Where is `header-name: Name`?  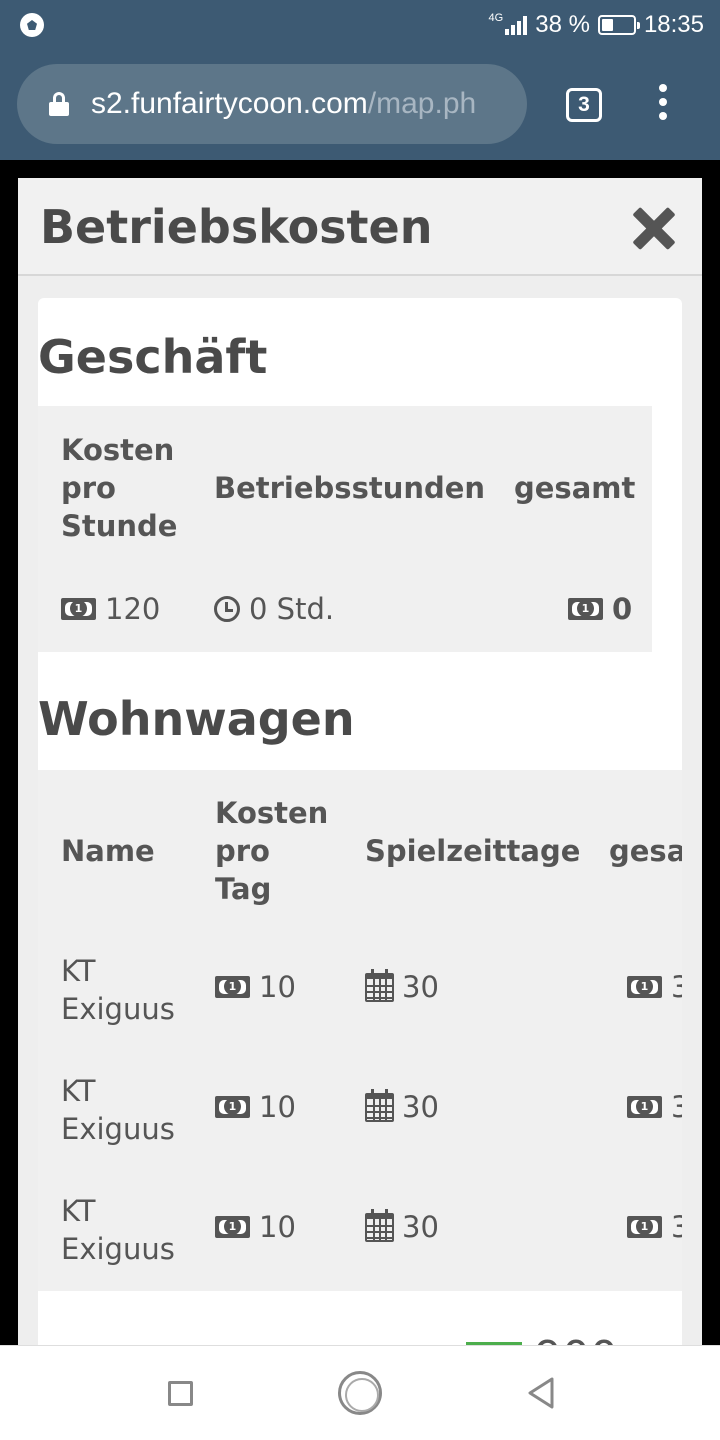
header-name: Name is located at coordinates (108, 851).